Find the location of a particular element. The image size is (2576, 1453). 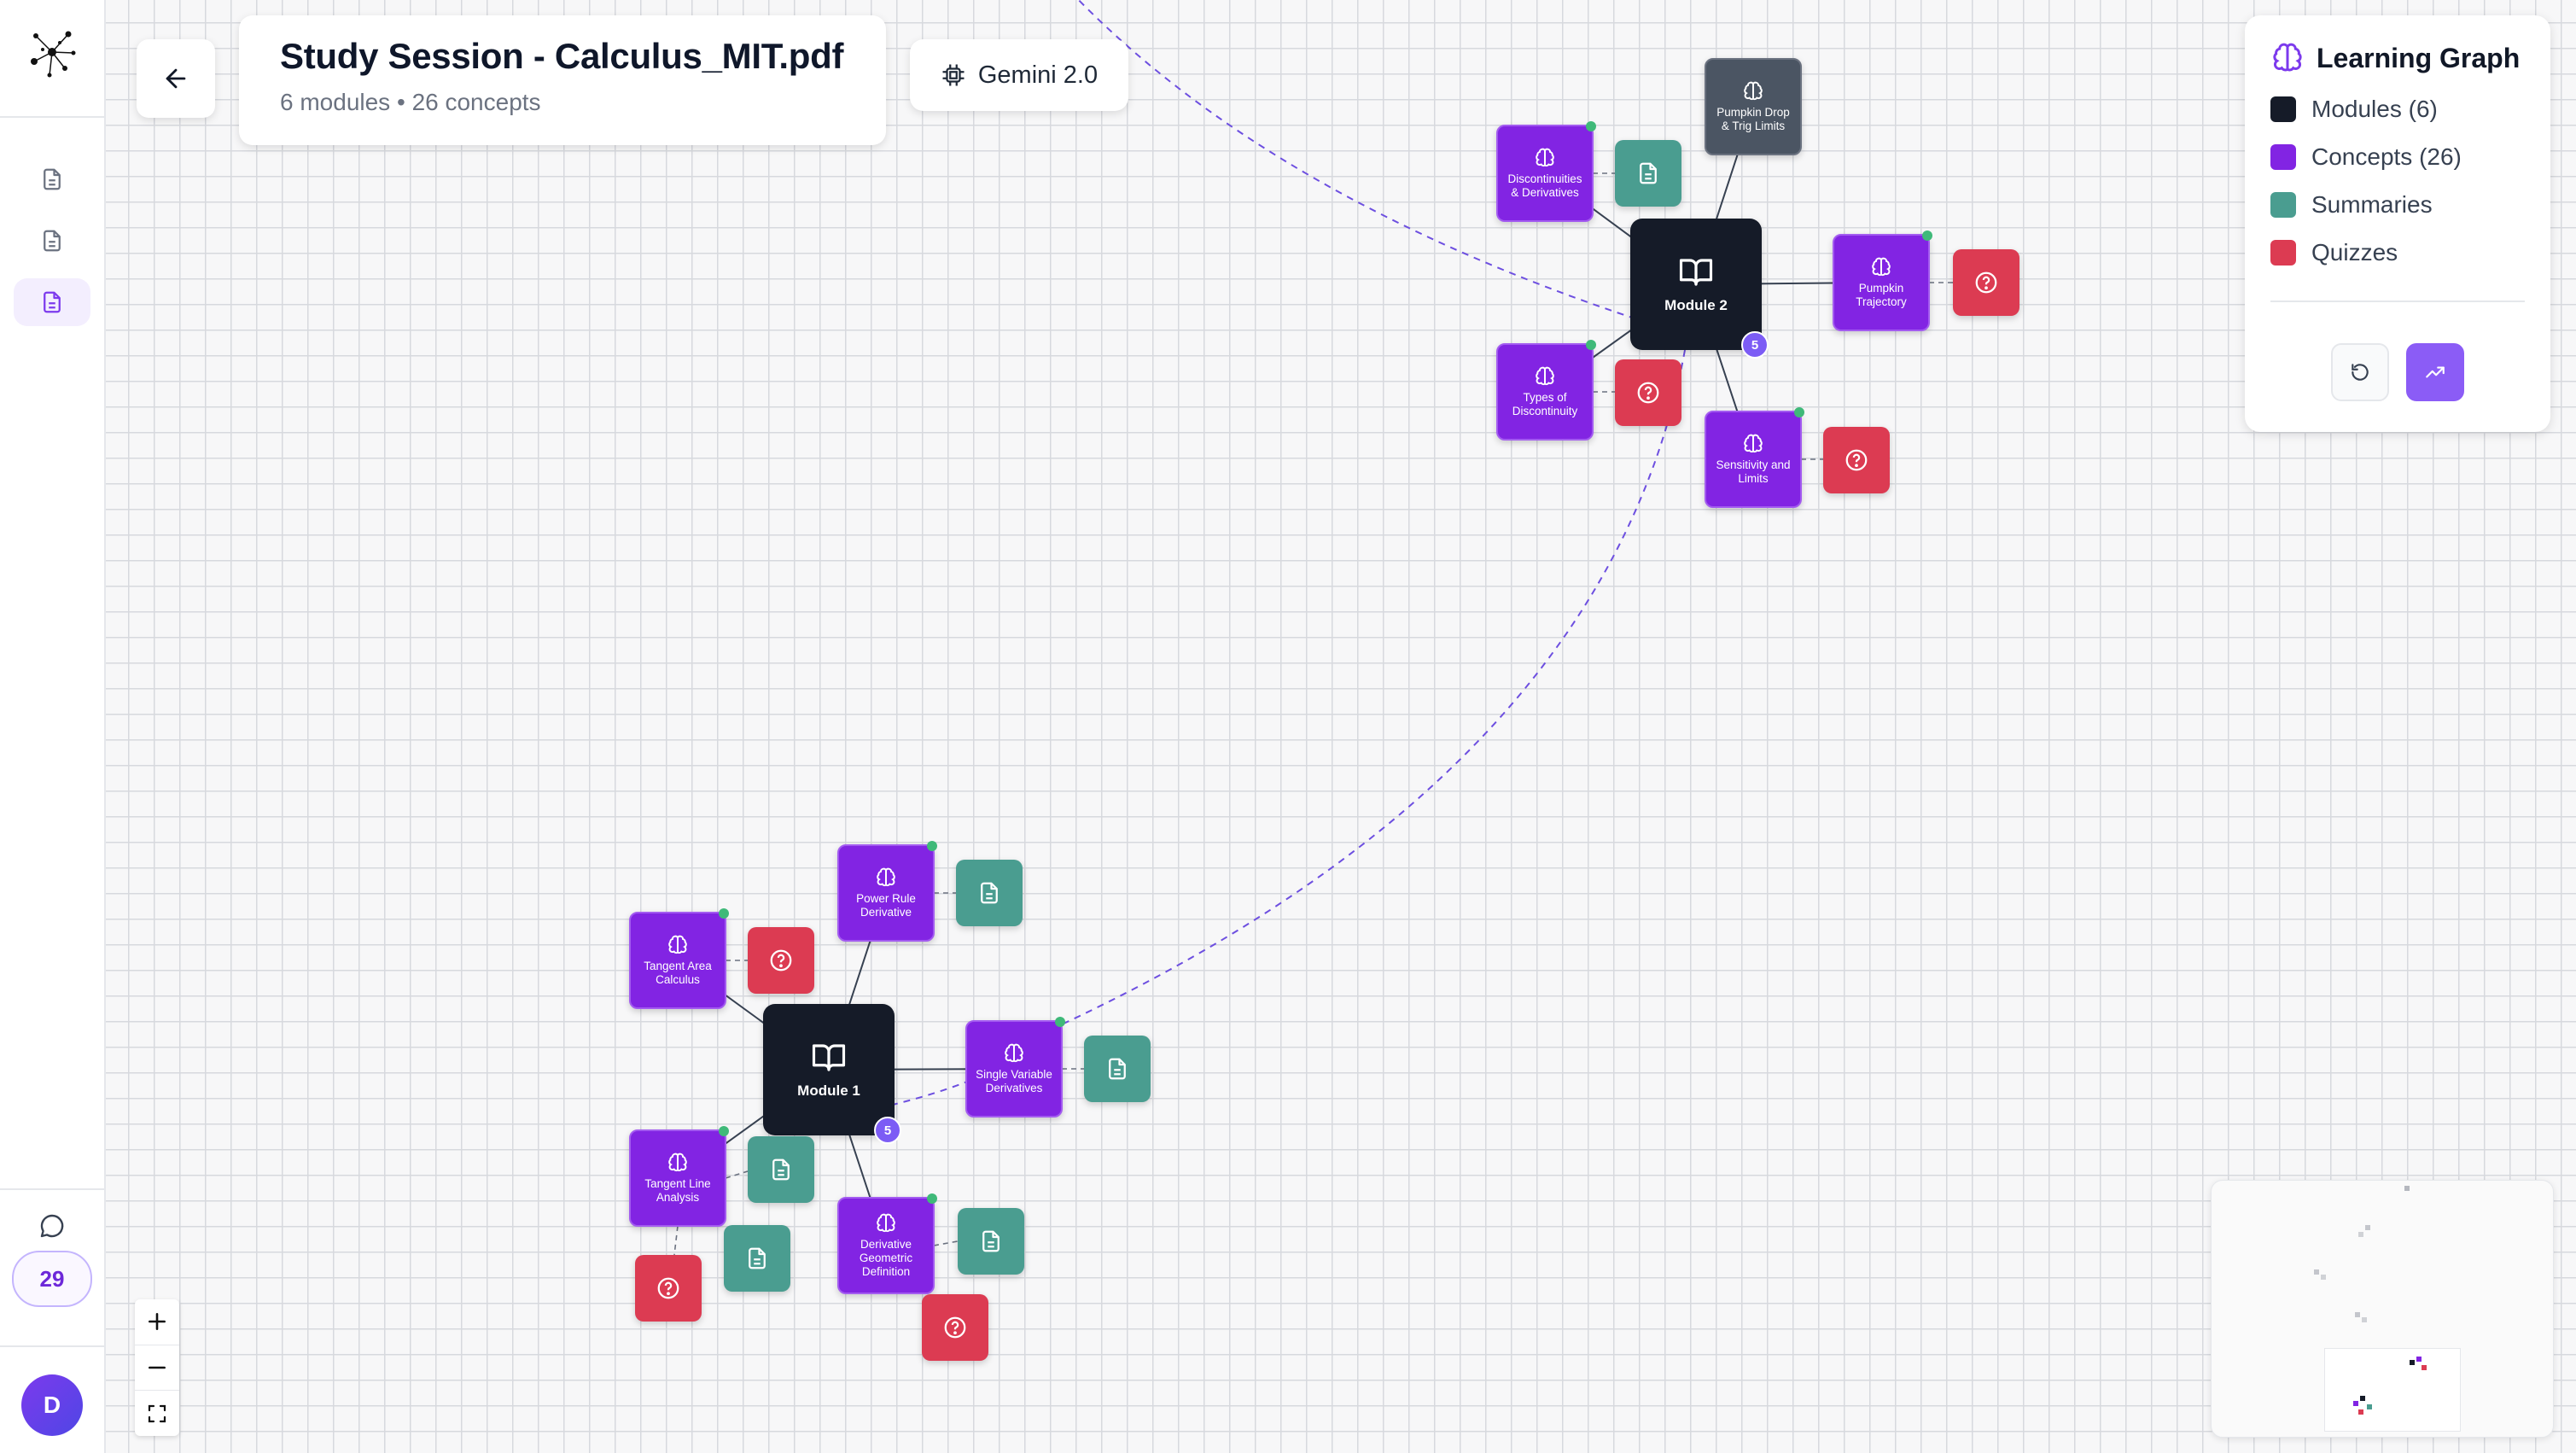

legend-label: Modules (6) is located at coordinates (2374, 109).